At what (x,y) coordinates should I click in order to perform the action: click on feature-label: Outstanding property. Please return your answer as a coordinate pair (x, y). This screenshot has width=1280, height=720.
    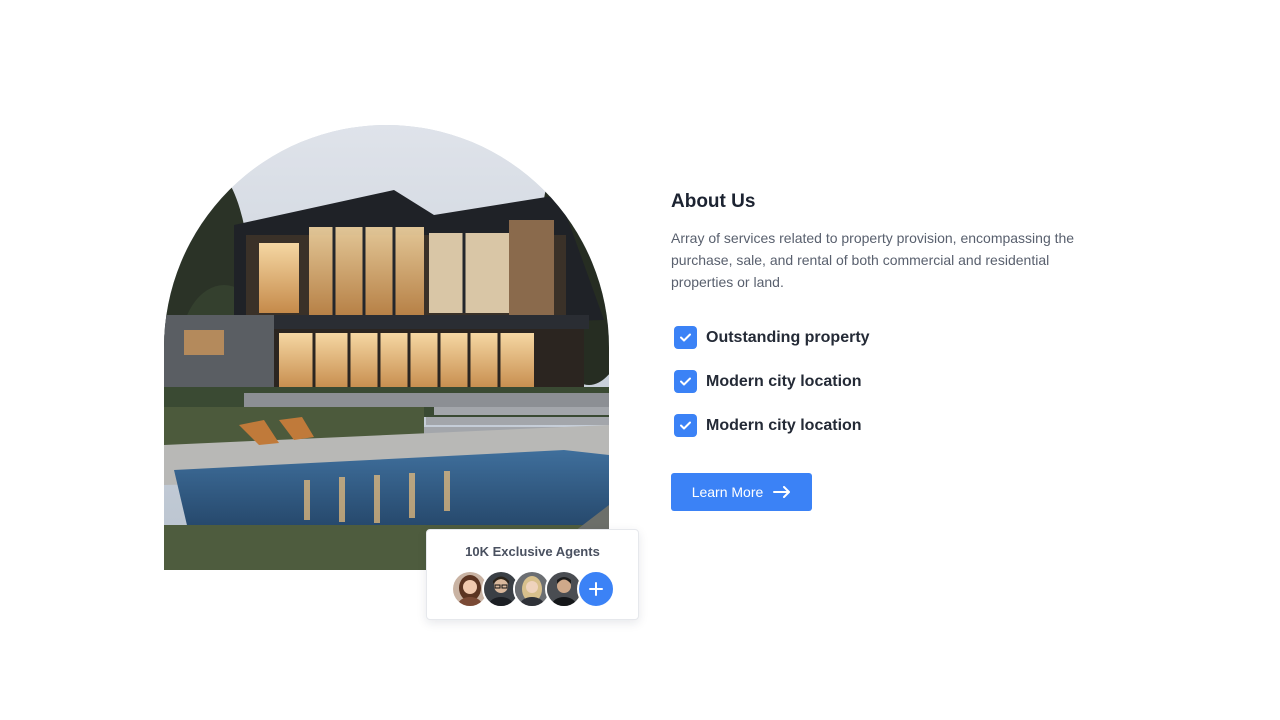
    Looking at the image, I should click on (788, 337).